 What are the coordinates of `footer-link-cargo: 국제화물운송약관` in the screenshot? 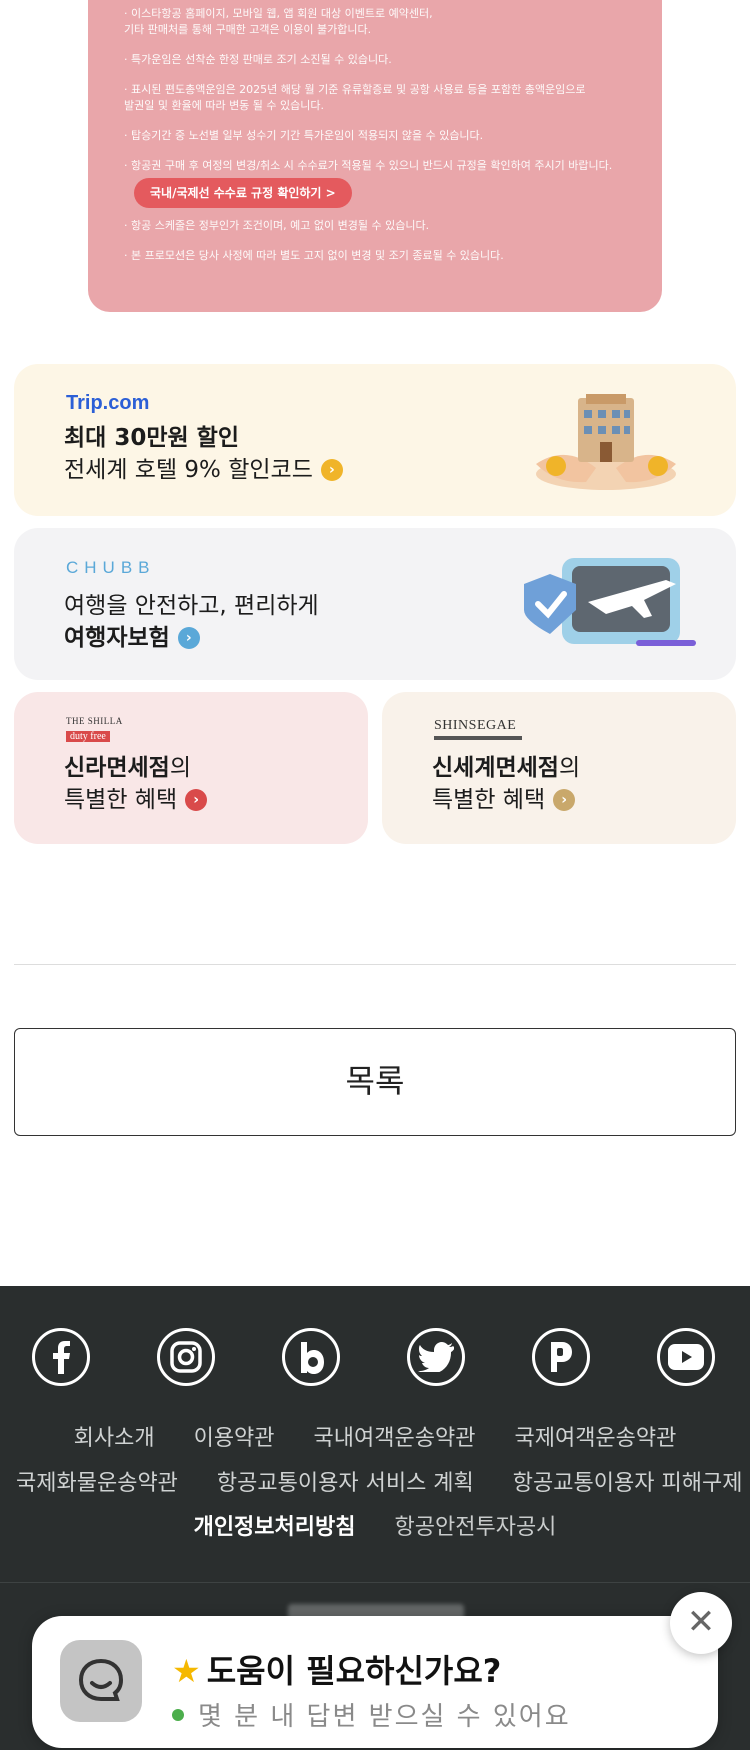 It's located at (97, 1483).